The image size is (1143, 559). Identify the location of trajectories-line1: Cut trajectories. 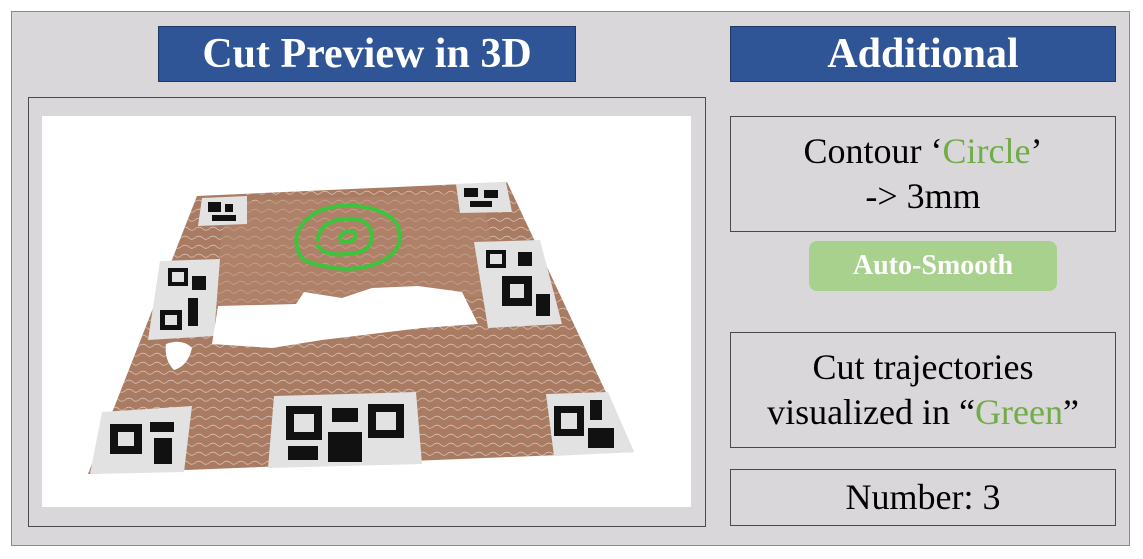
(923, 367).